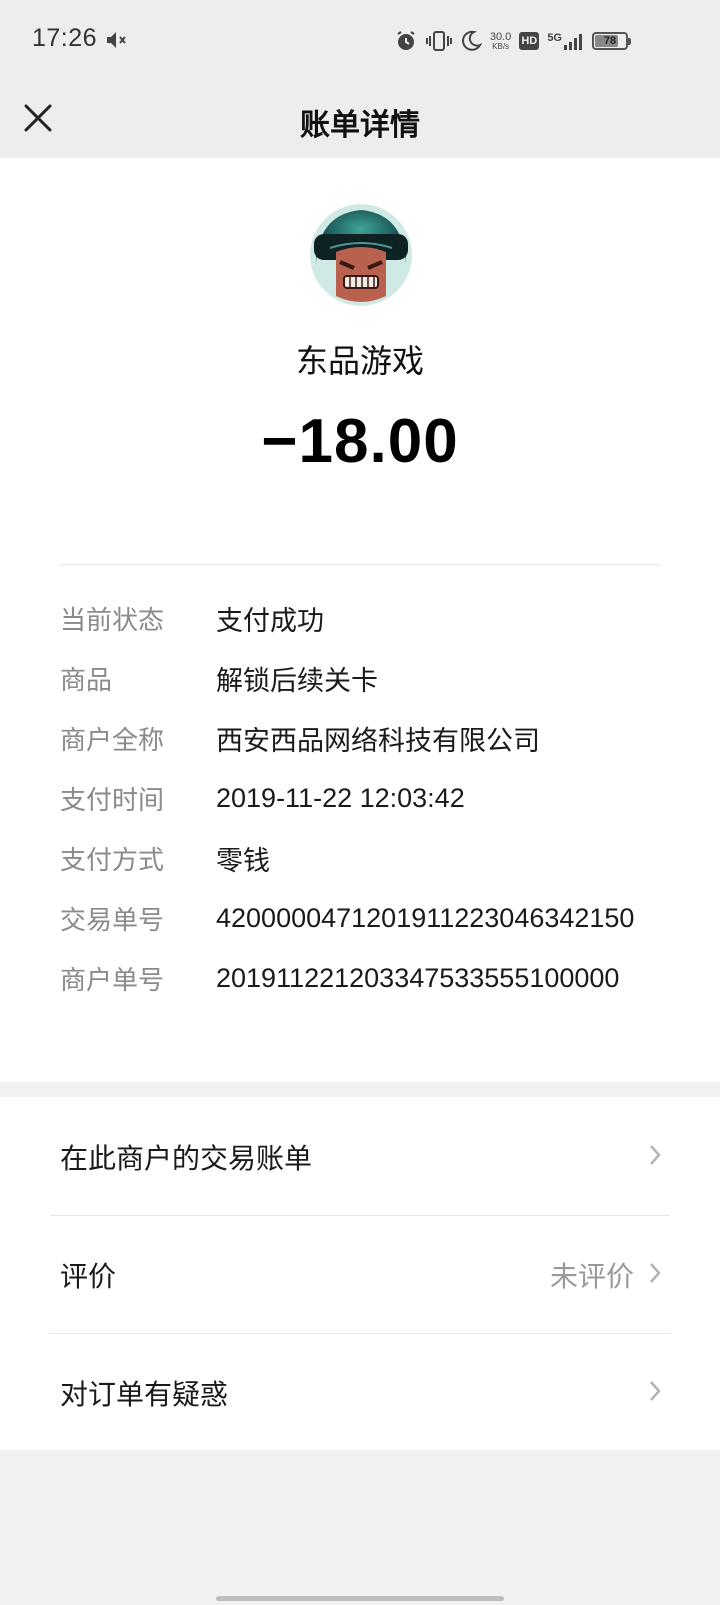  What do you see at coordinates (65, 38) in the screenshot?
I see `status-time: 17:26` at bounding box center [65, 38].